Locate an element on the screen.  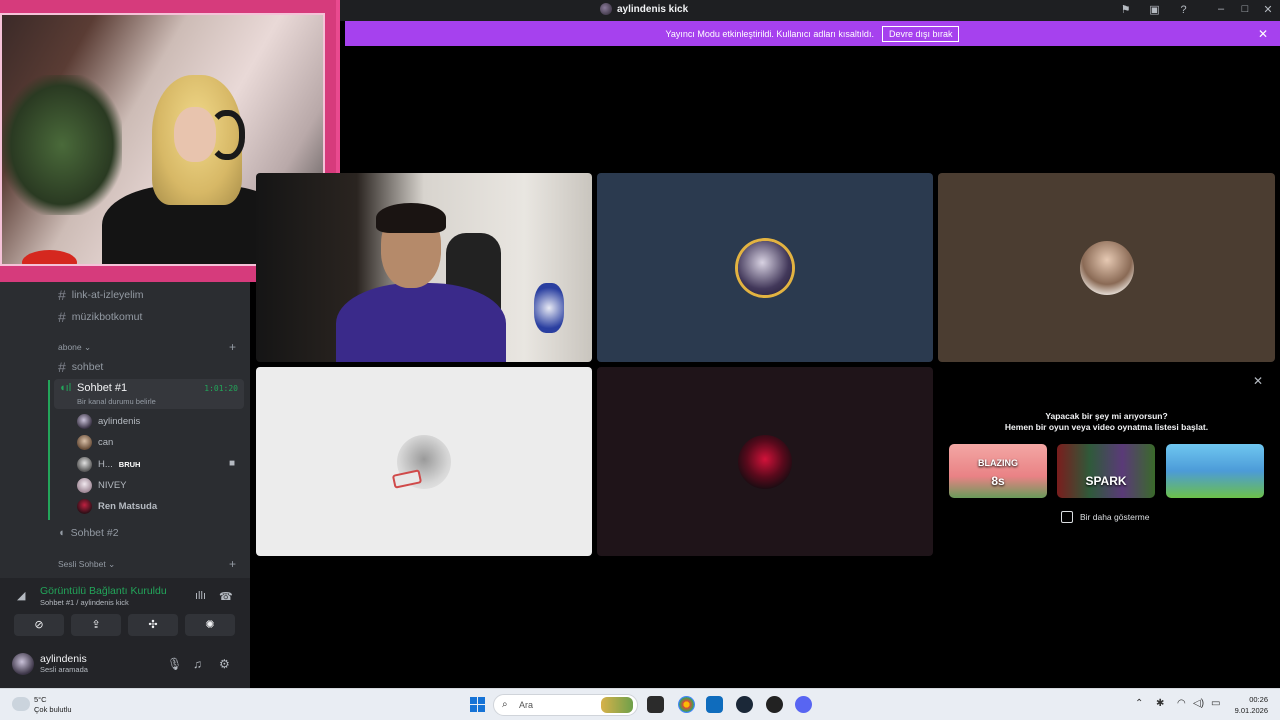
disable-streamer-mode-button: Devre dışı bırak is located at coordinates (920, 33).